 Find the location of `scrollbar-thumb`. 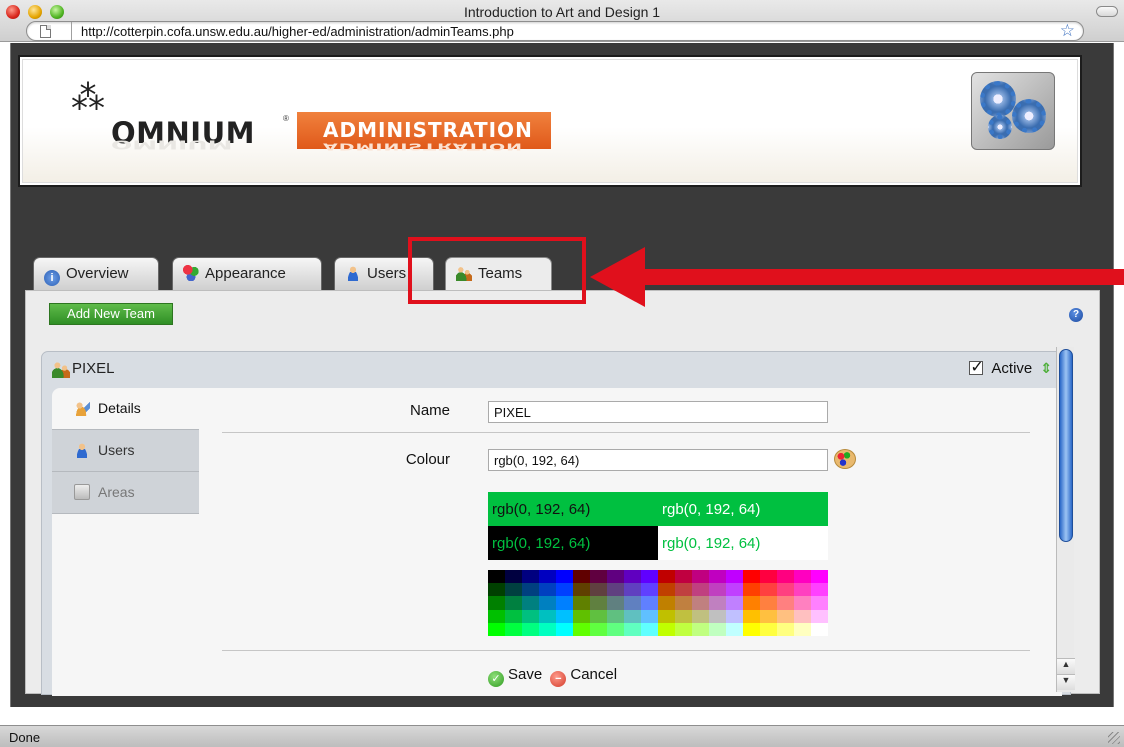

scrollbar-thumb is located at coordinates (1066, 445).